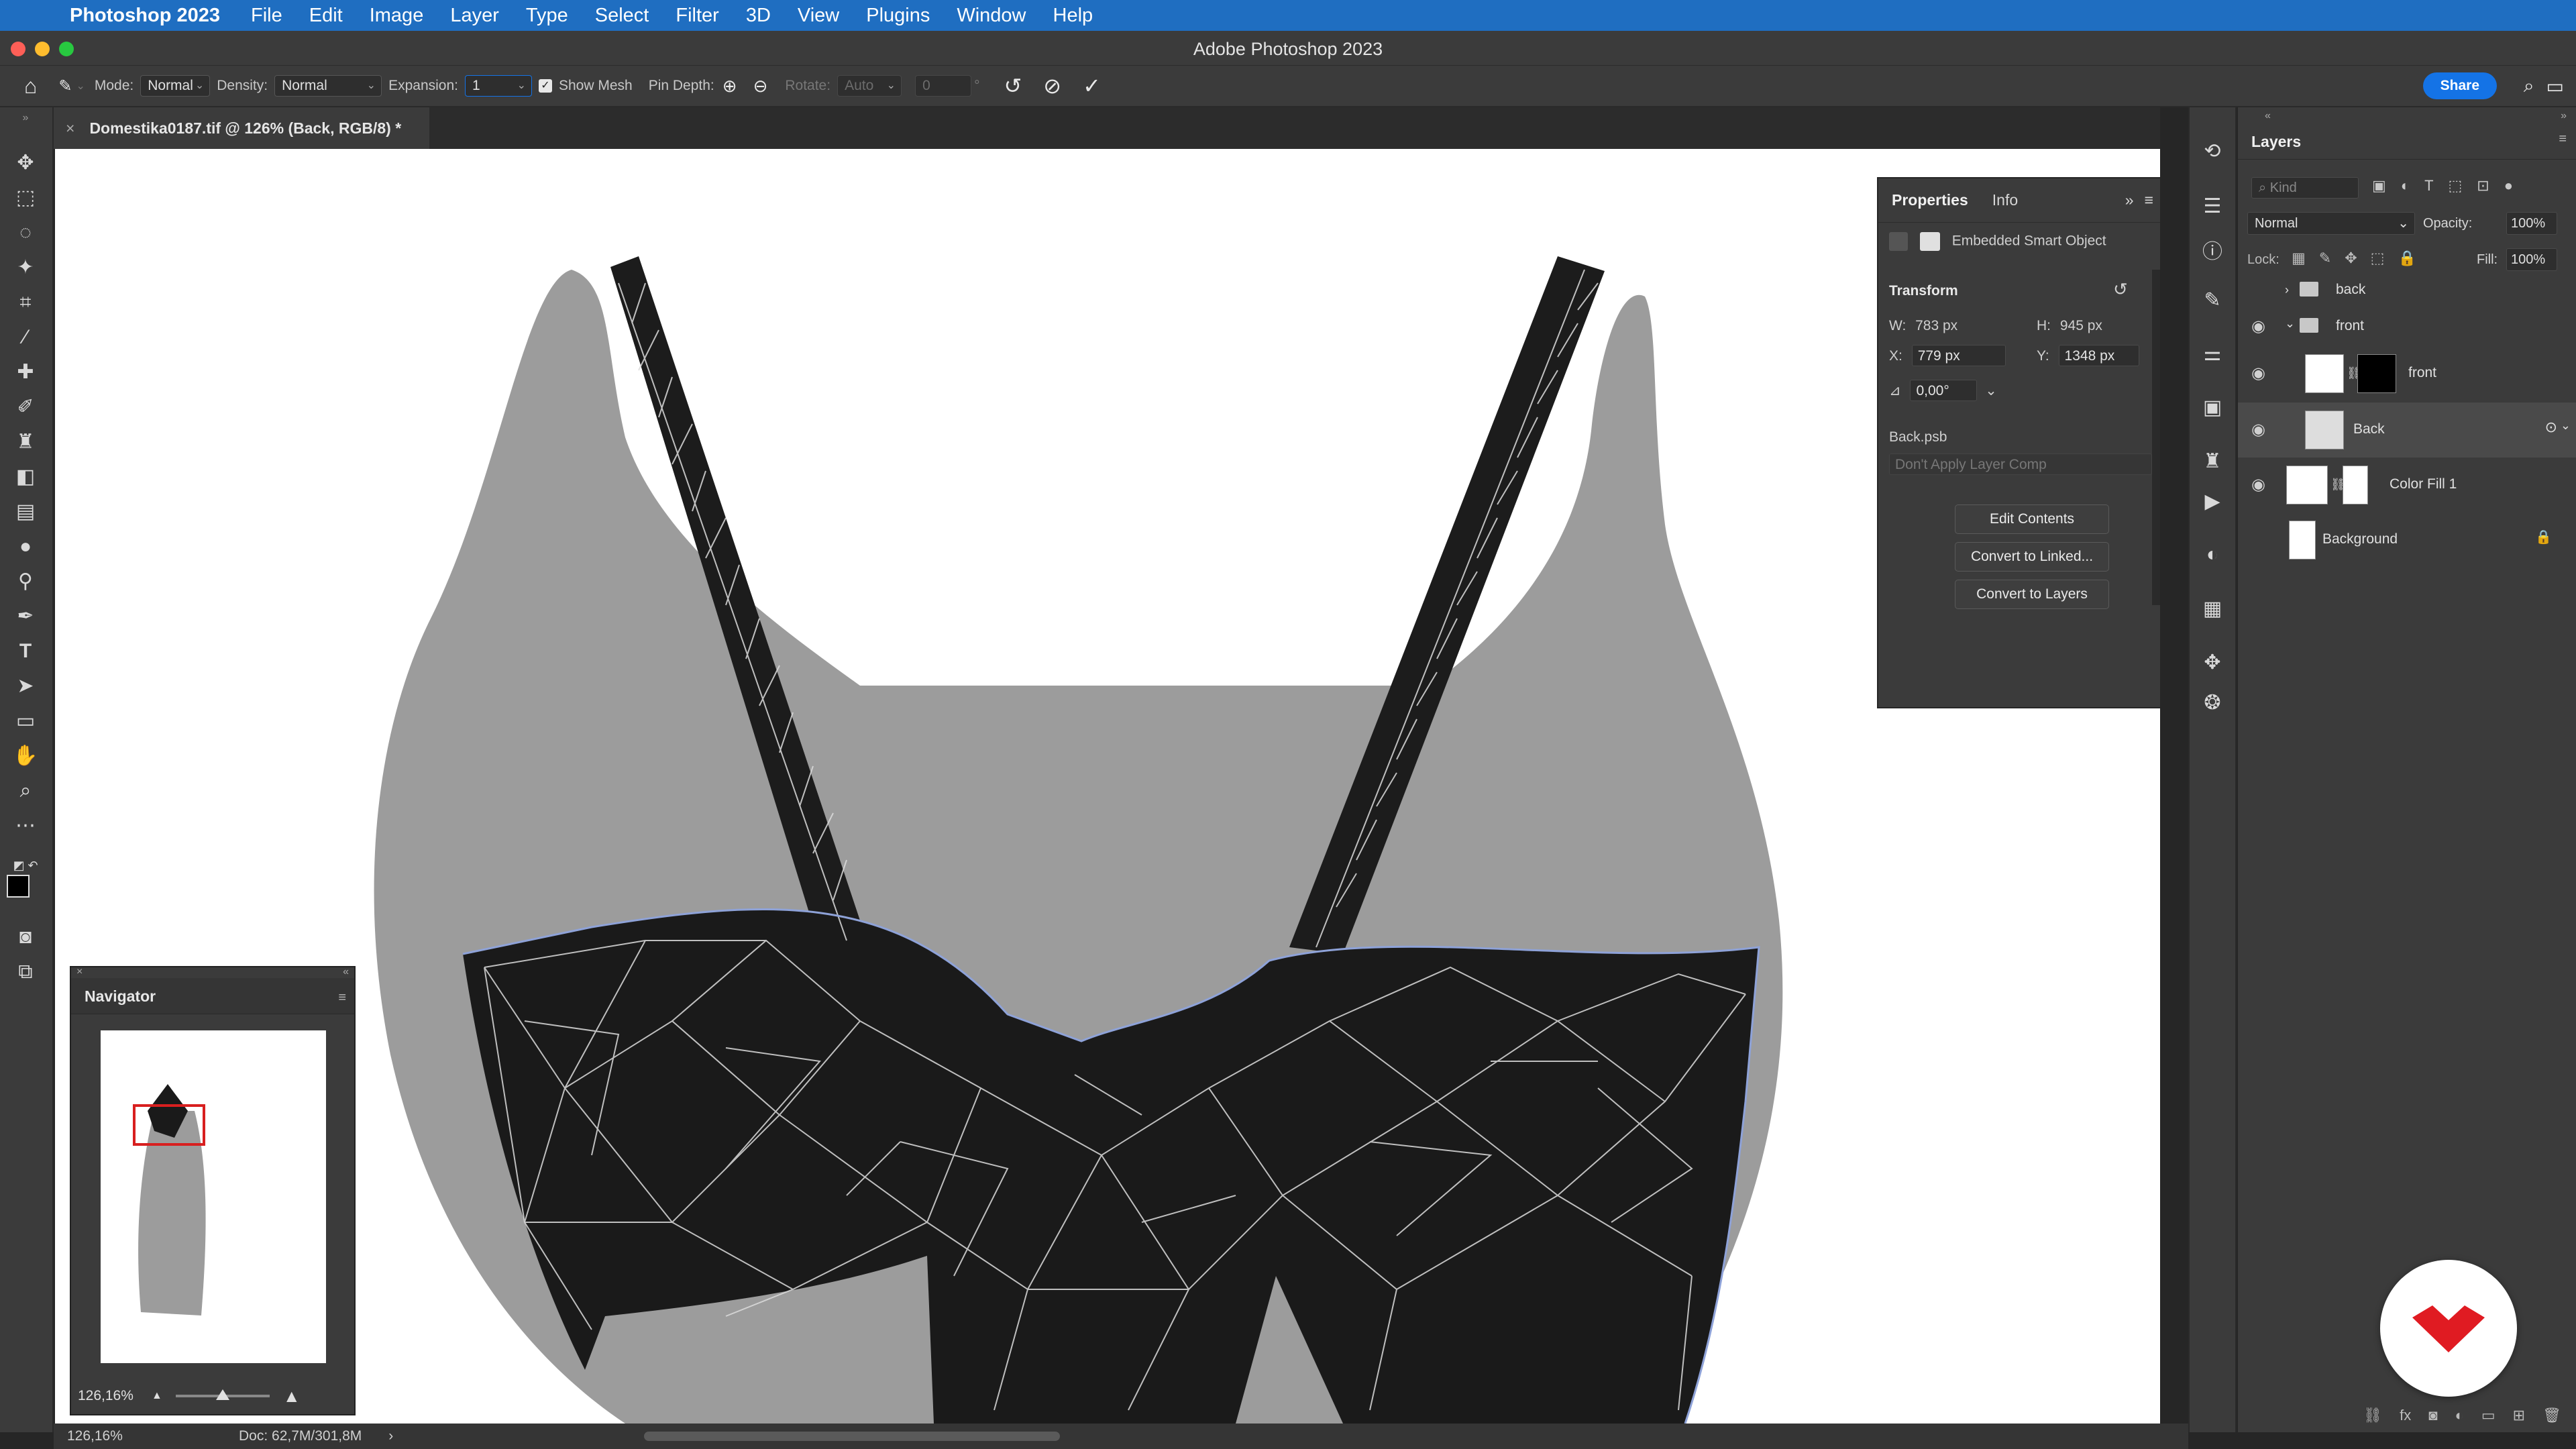 Image resolution: width=2576 pixels, height=1449 pixels. Describe the element at coordinates (25, 686) in the screenshot. I see `path-selection-tool-icon: ➤` at that location.